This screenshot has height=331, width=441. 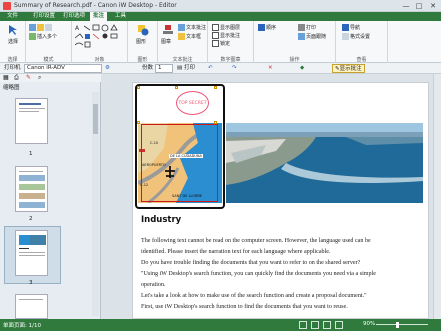 What do you see at coordinates (220, 16) in the screenshot?
I see `menu-bar: 文件 打印设置 打印选项 批注 工具` at bounding box center [220, 16].